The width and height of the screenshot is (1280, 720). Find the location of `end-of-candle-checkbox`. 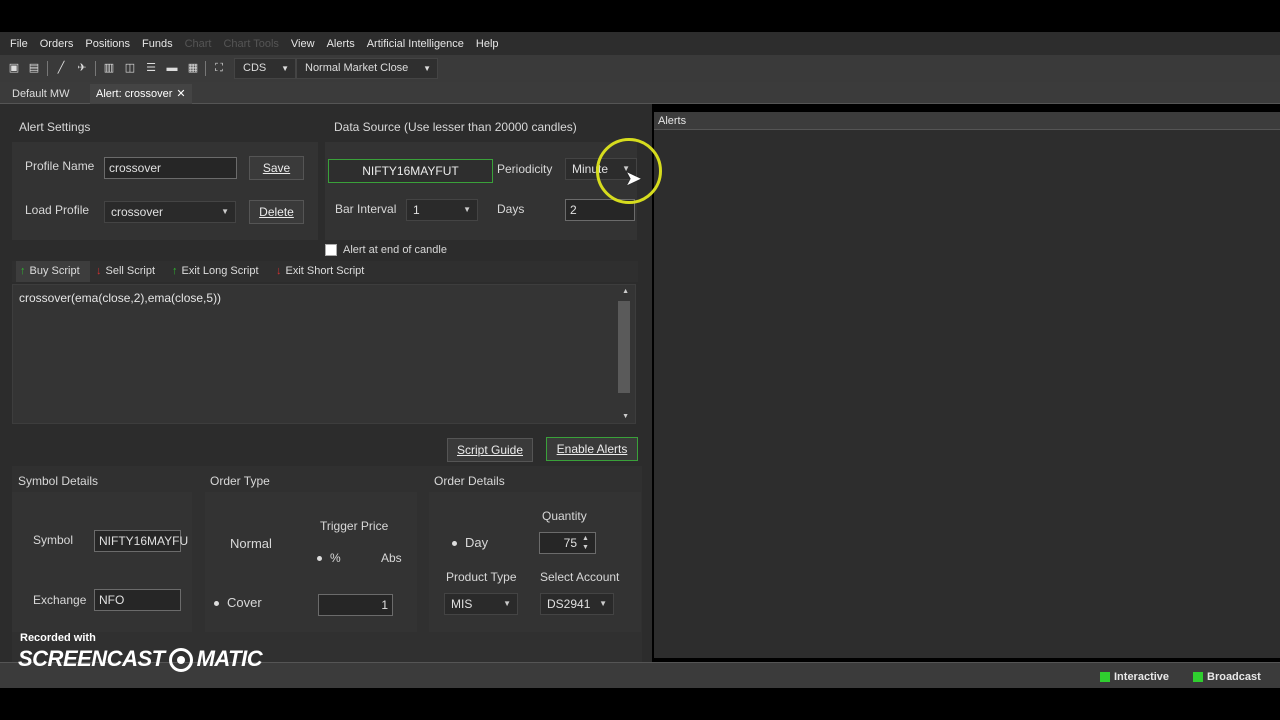

end-of-candle-checkbox is located at coordinates (331, 250).